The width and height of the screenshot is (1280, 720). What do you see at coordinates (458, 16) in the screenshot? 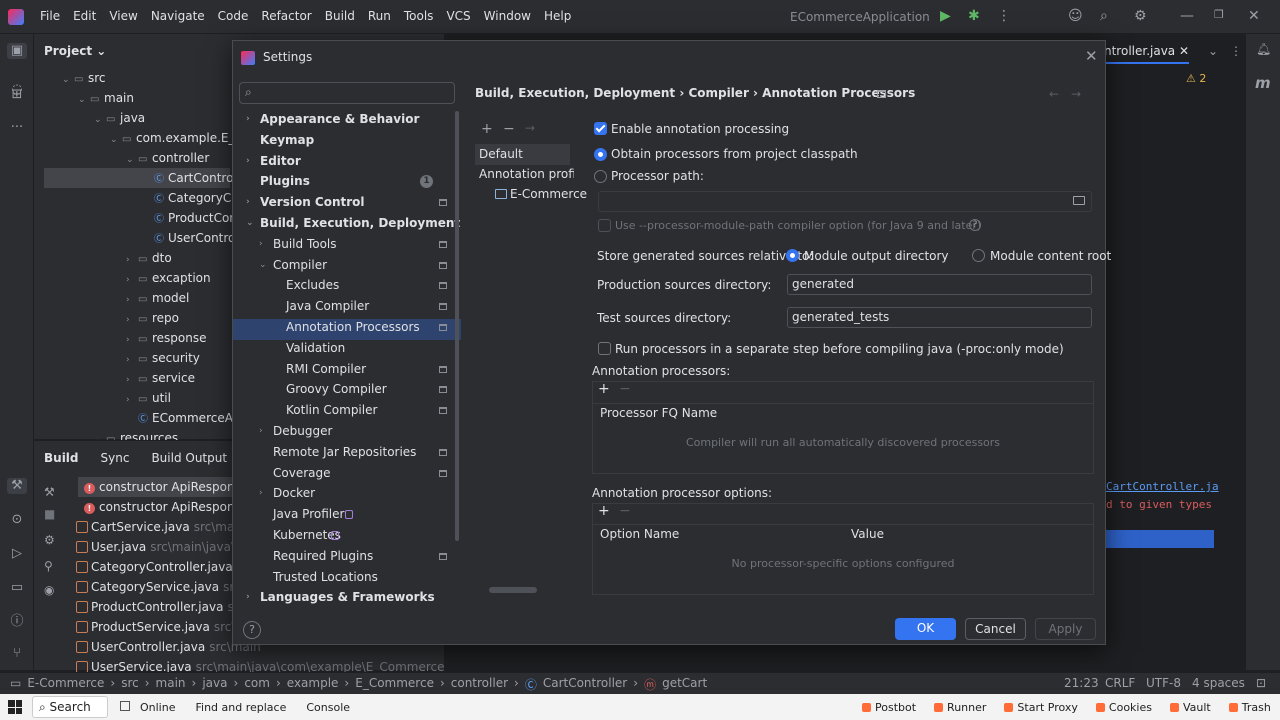
I see `menu-item-vcs: VCS` at bounding box center [458, 16].